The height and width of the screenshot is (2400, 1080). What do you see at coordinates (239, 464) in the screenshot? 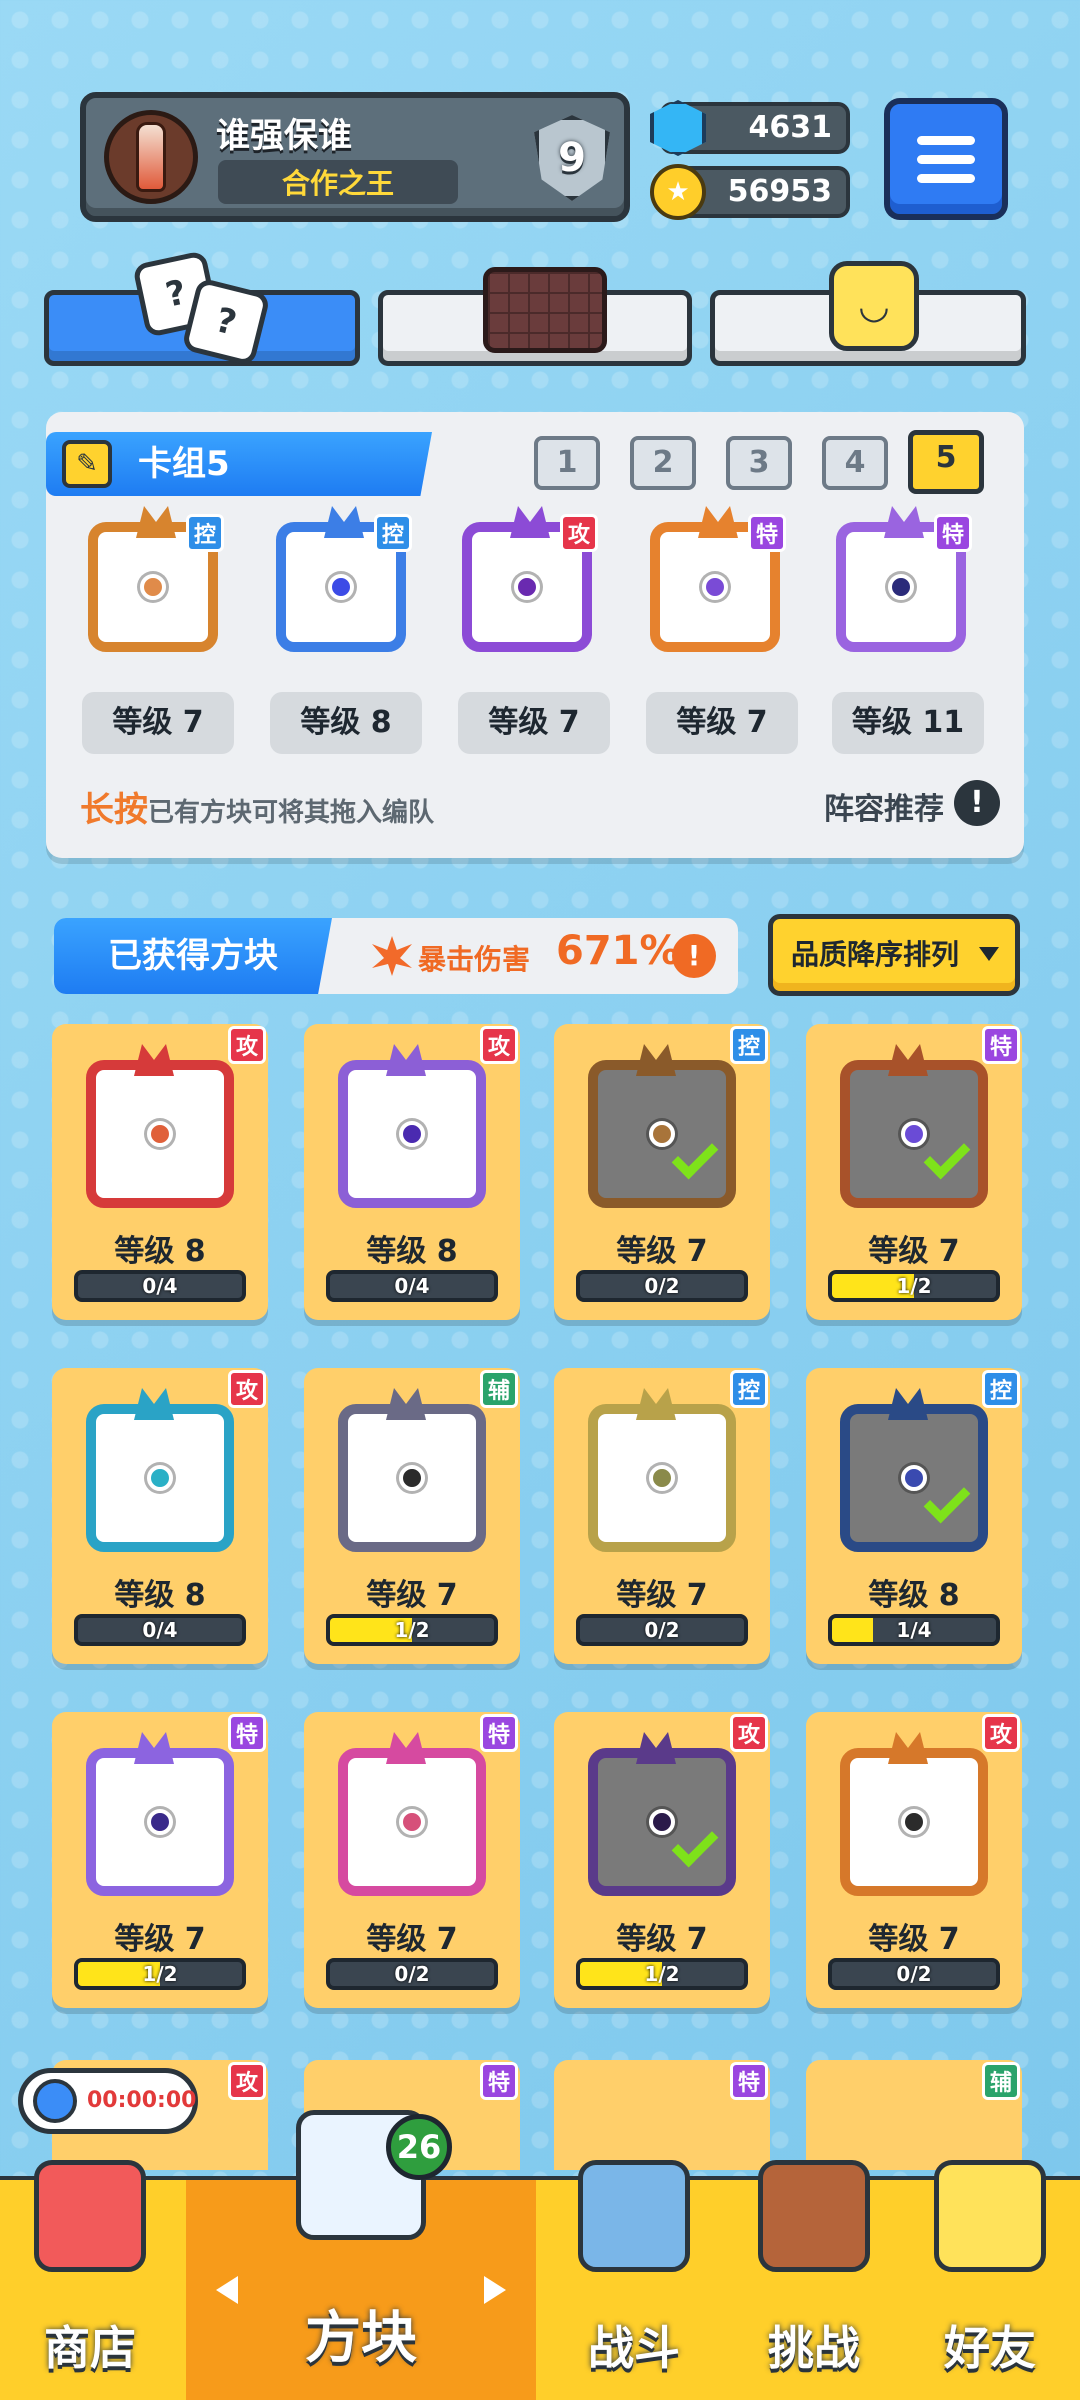
I see `deck-name: ✎ 卡组5` at bounding box center [239, 464].